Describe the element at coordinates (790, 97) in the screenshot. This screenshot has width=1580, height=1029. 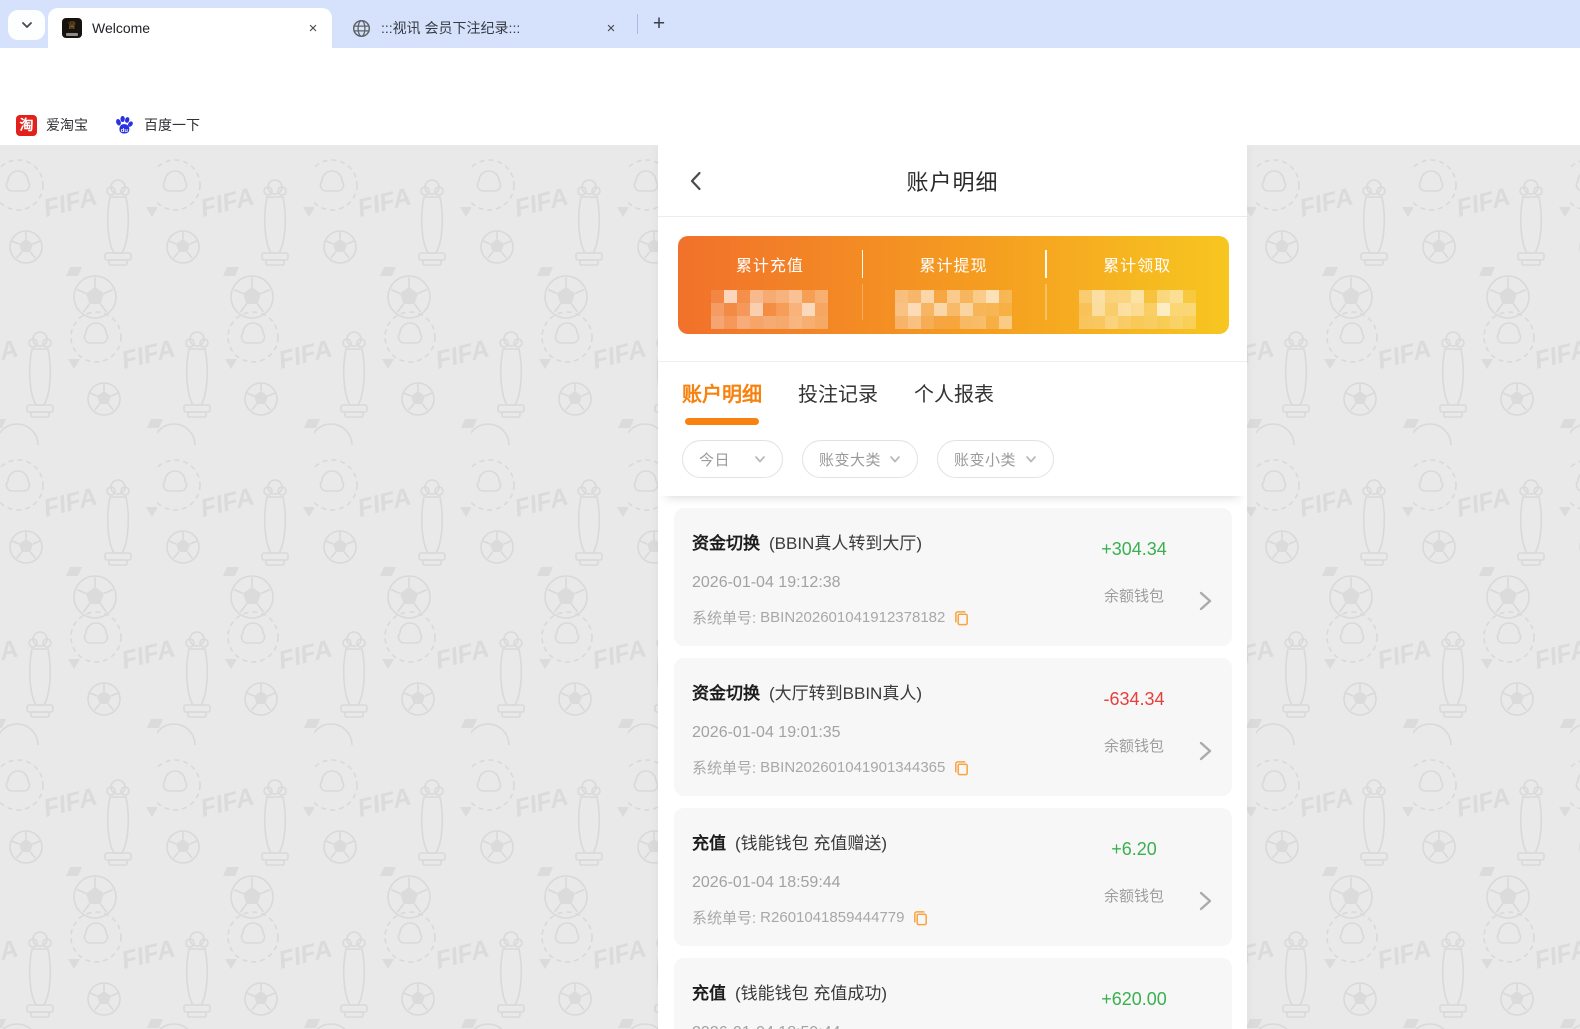
I see `browser-toolbar: ld48.com/reports/index?tab=0` at that location.